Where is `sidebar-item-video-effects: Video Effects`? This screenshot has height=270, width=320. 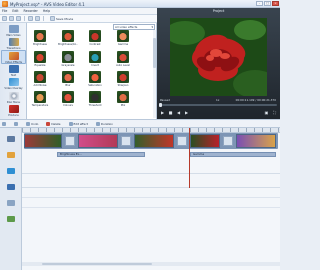 sidebar-item-video-effects: Video Effects is located at coordinates (13, 57).